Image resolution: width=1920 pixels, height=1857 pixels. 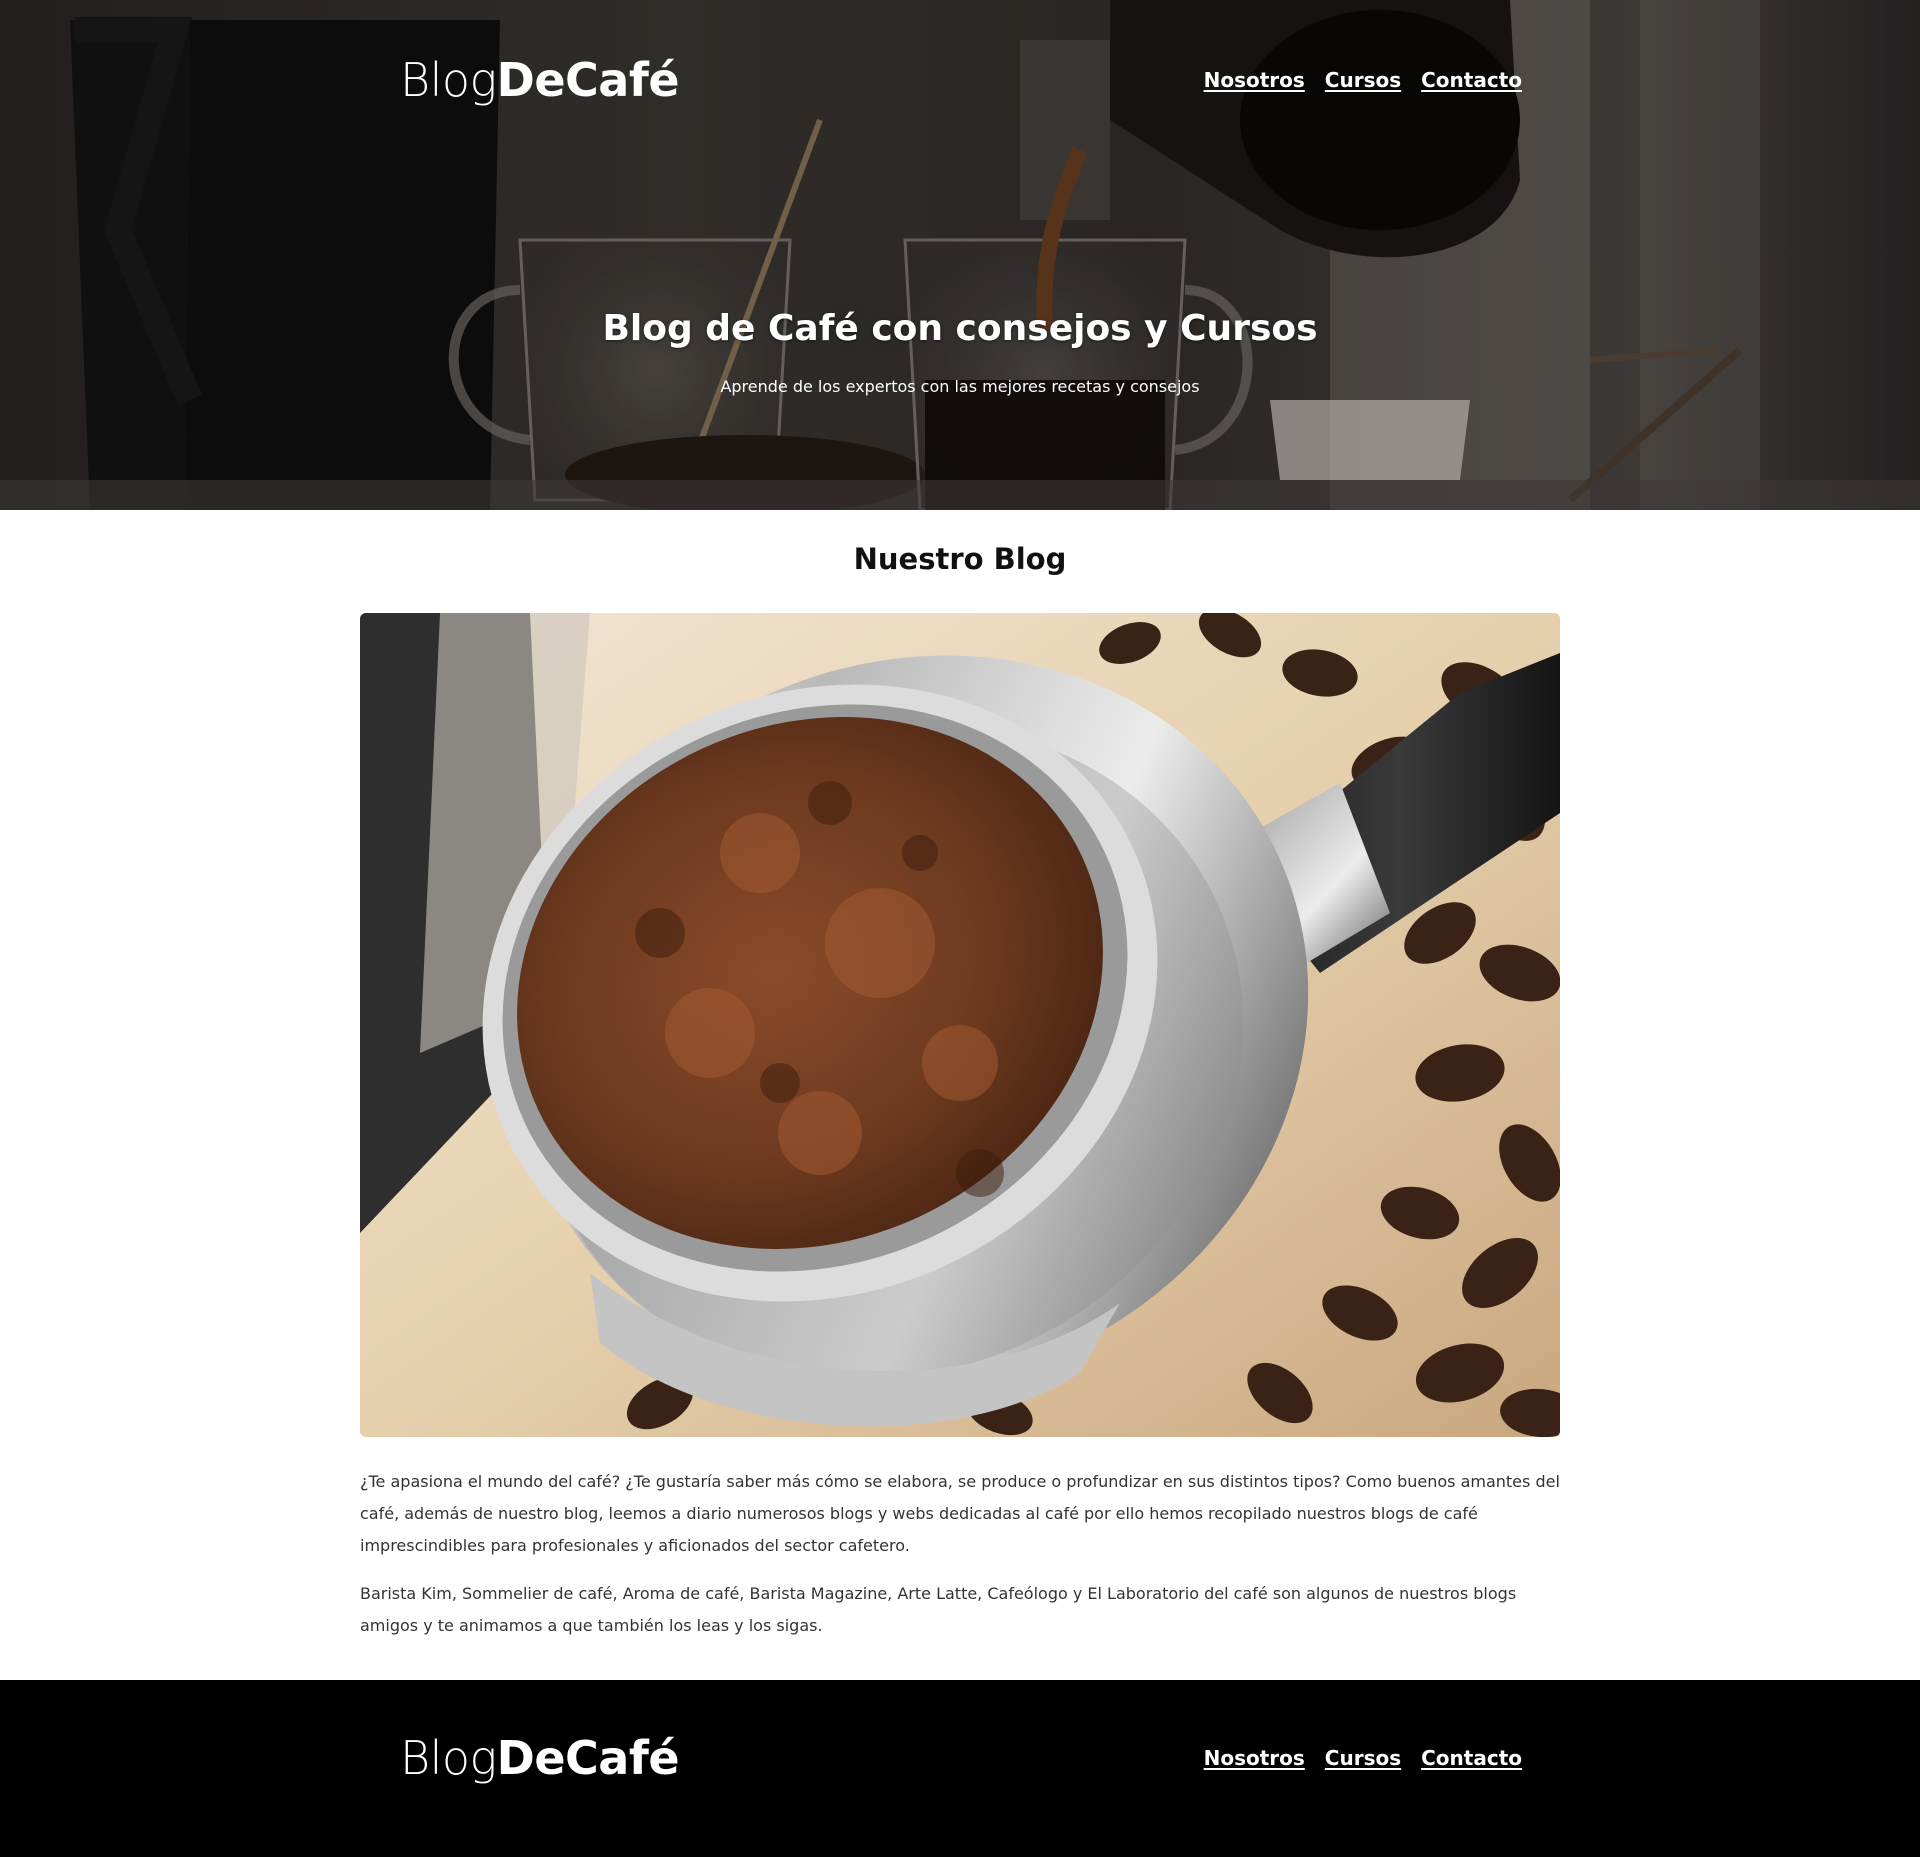 What do you see at coordinates (960, 328) in the screenshot?
I see `hero-title: Blog de Café con consejos y Cursos` at bounding box center [960, 328].